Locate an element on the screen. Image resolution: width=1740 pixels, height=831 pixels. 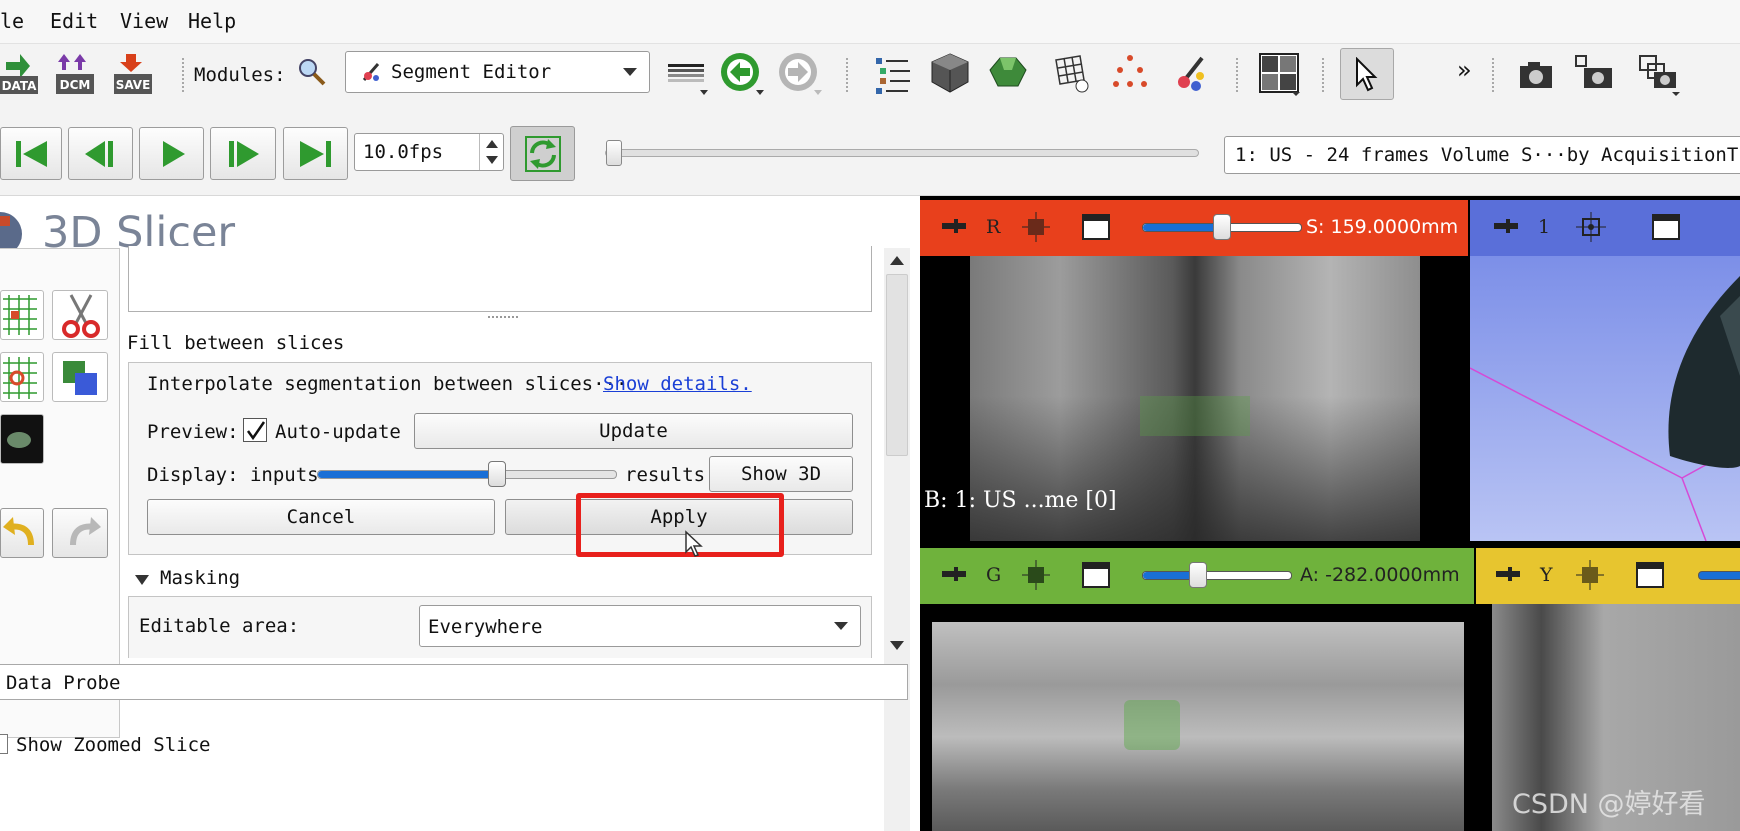
loop-toggle-button is located at coordinates (542, 153).